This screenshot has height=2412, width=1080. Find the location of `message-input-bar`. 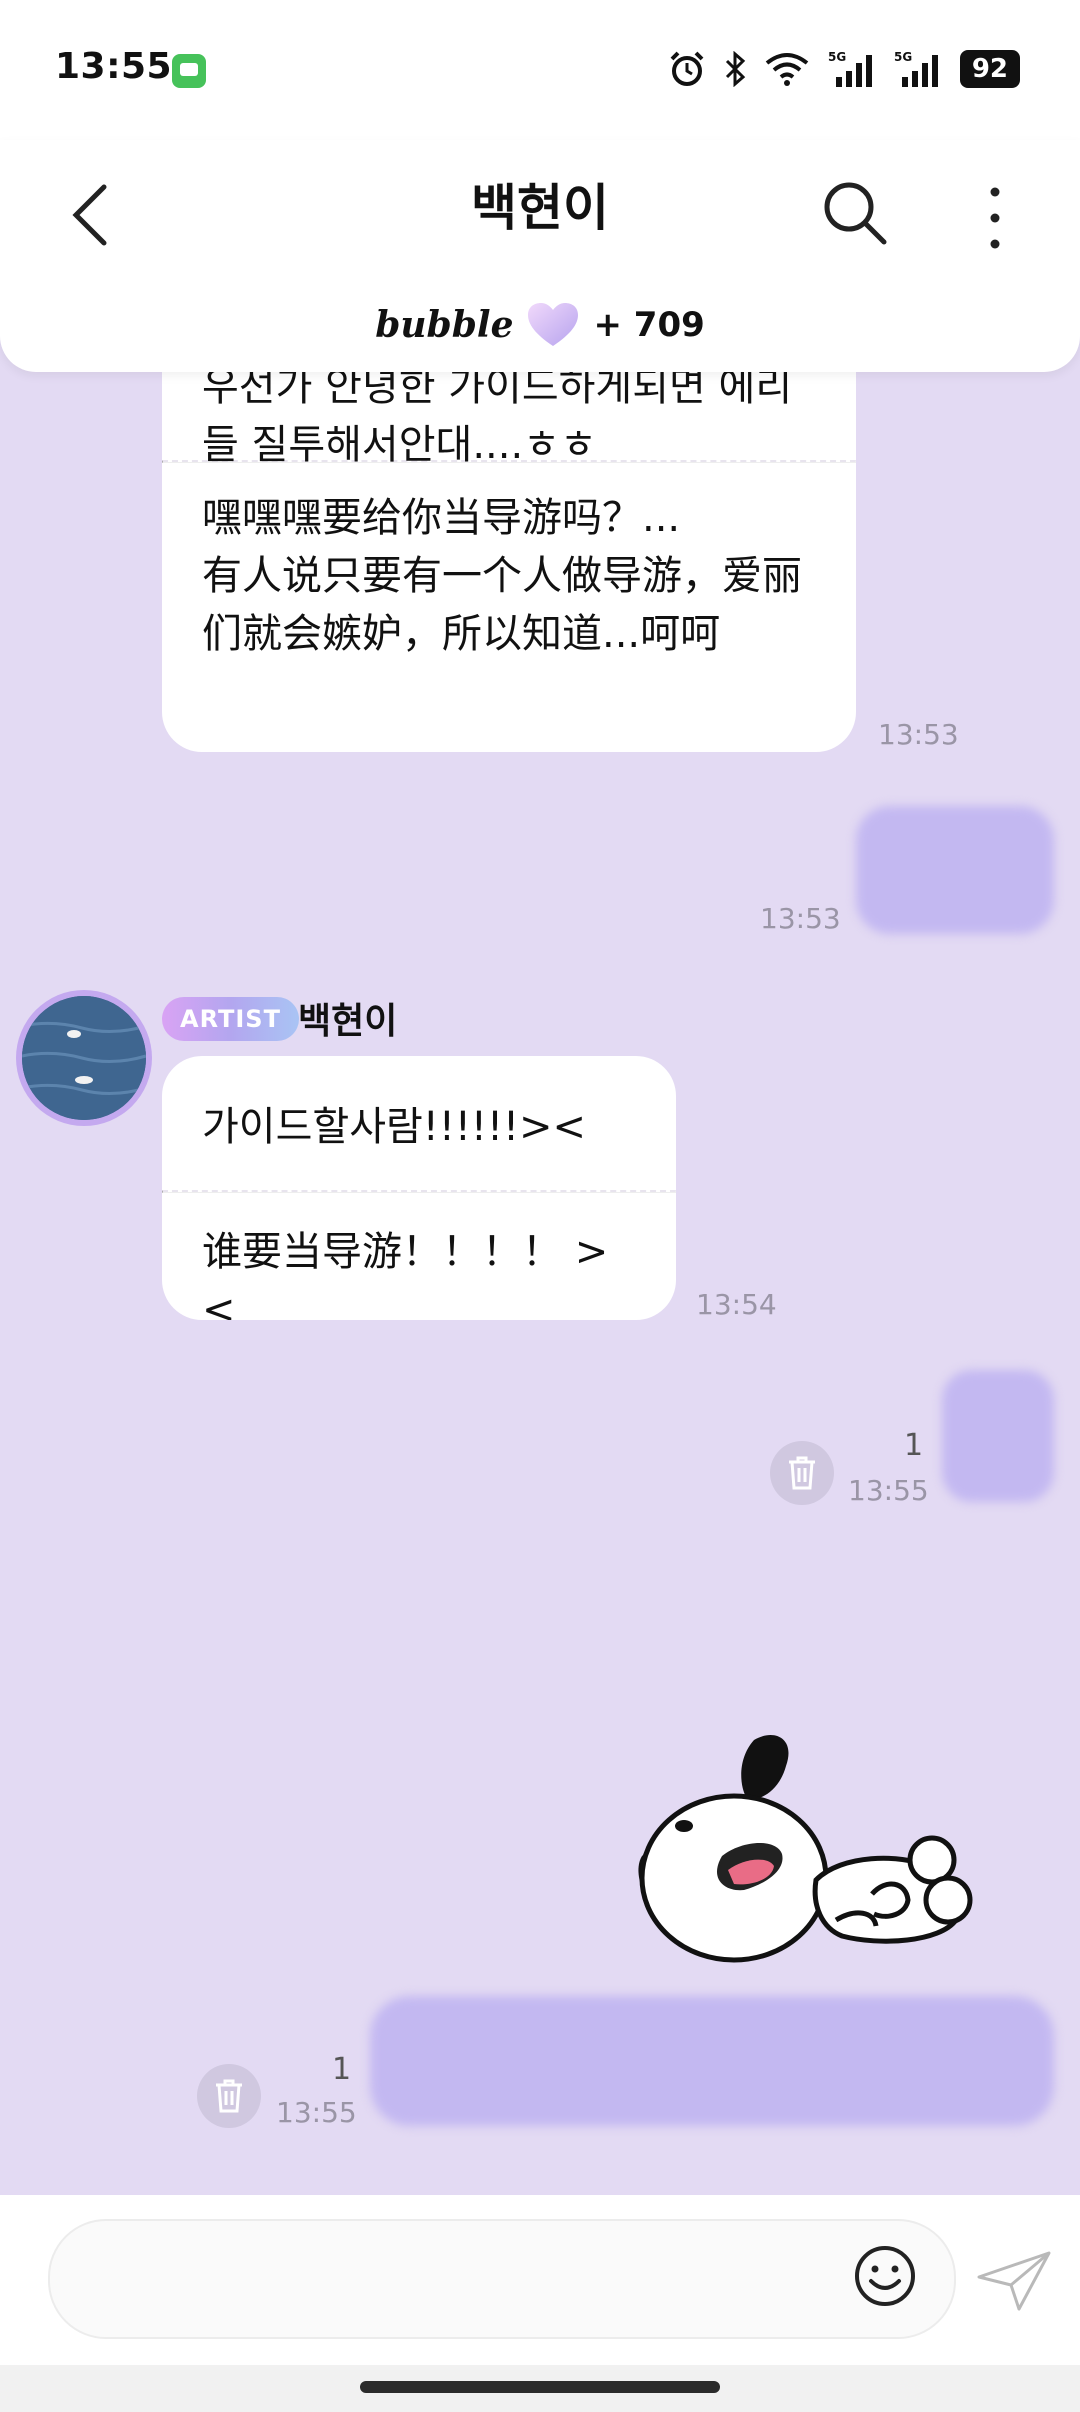

message-input-bar is located at coordinates (540, 2280).